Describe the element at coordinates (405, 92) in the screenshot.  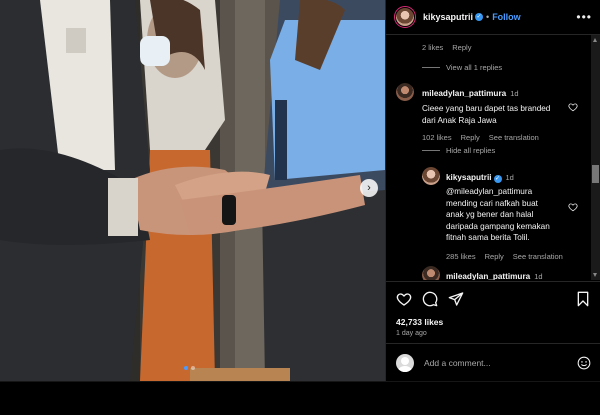
I see `commenter-avatar` at that location.